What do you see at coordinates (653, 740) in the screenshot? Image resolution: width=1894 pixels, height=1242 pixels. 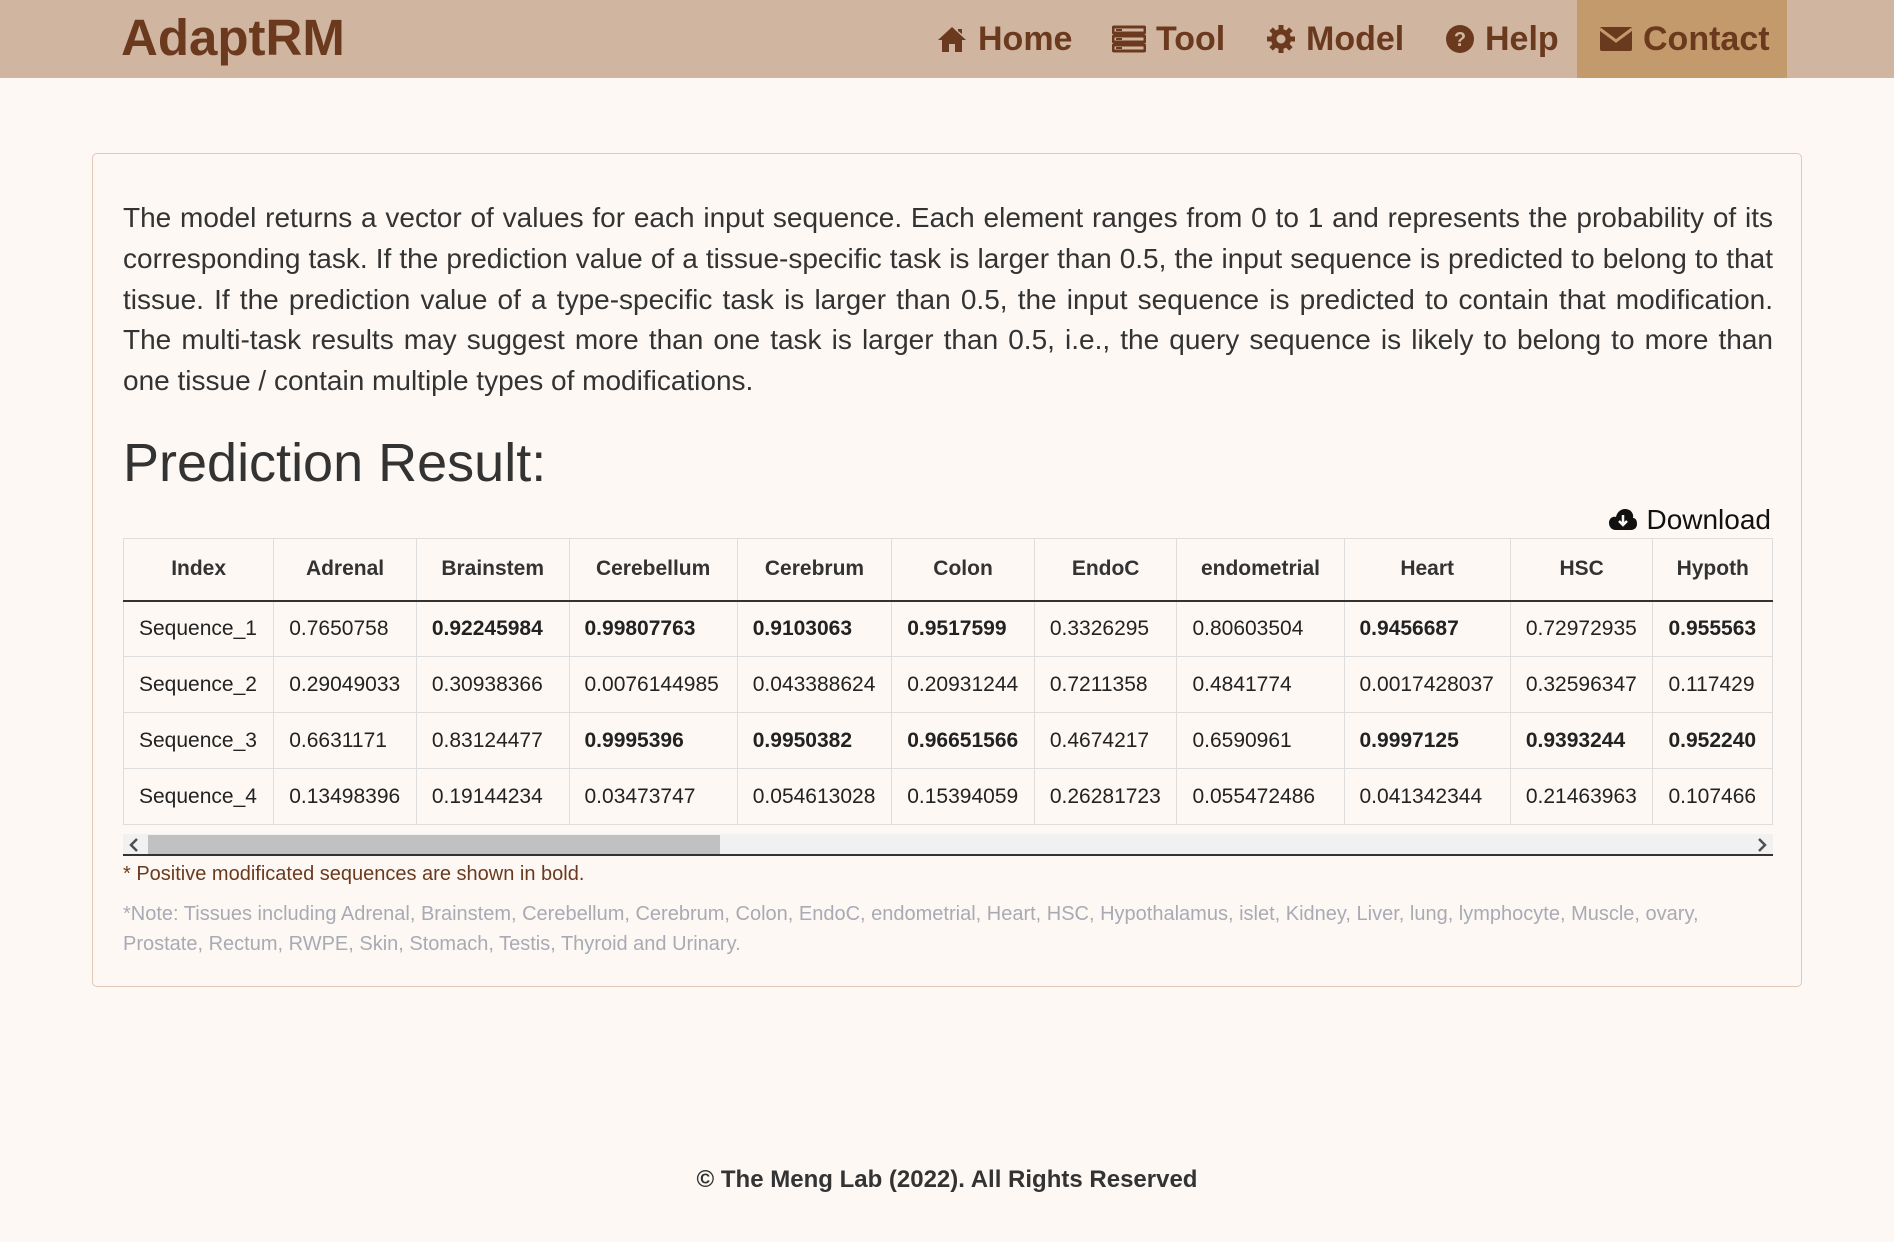 I see `value-cell: 0.9995396` at bounding box center [653, 740].